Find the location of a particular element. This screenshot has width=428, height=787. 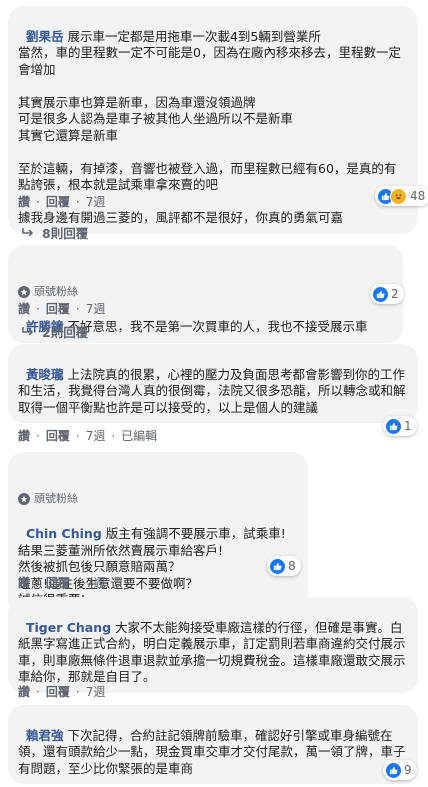

comment-author: Tiger Chang is located at coordinates (68, 627).